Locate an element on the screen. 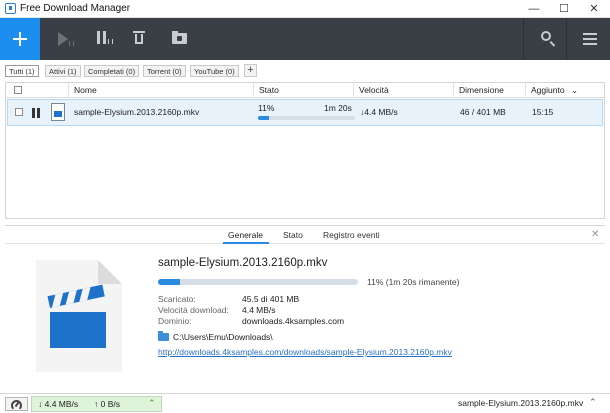  app-logo-icon is located at coordinates (10, 8).